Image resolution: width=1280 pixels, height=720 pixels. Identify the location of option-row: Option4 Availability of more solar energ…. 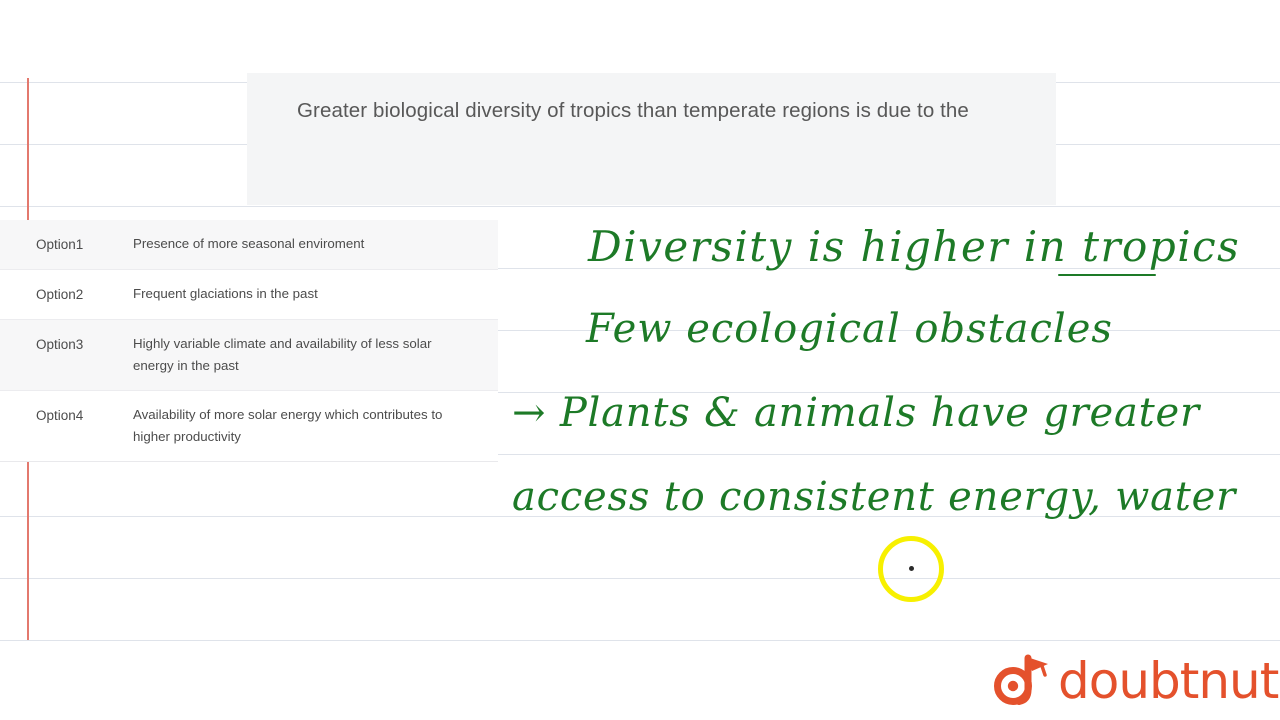
(249, 425).